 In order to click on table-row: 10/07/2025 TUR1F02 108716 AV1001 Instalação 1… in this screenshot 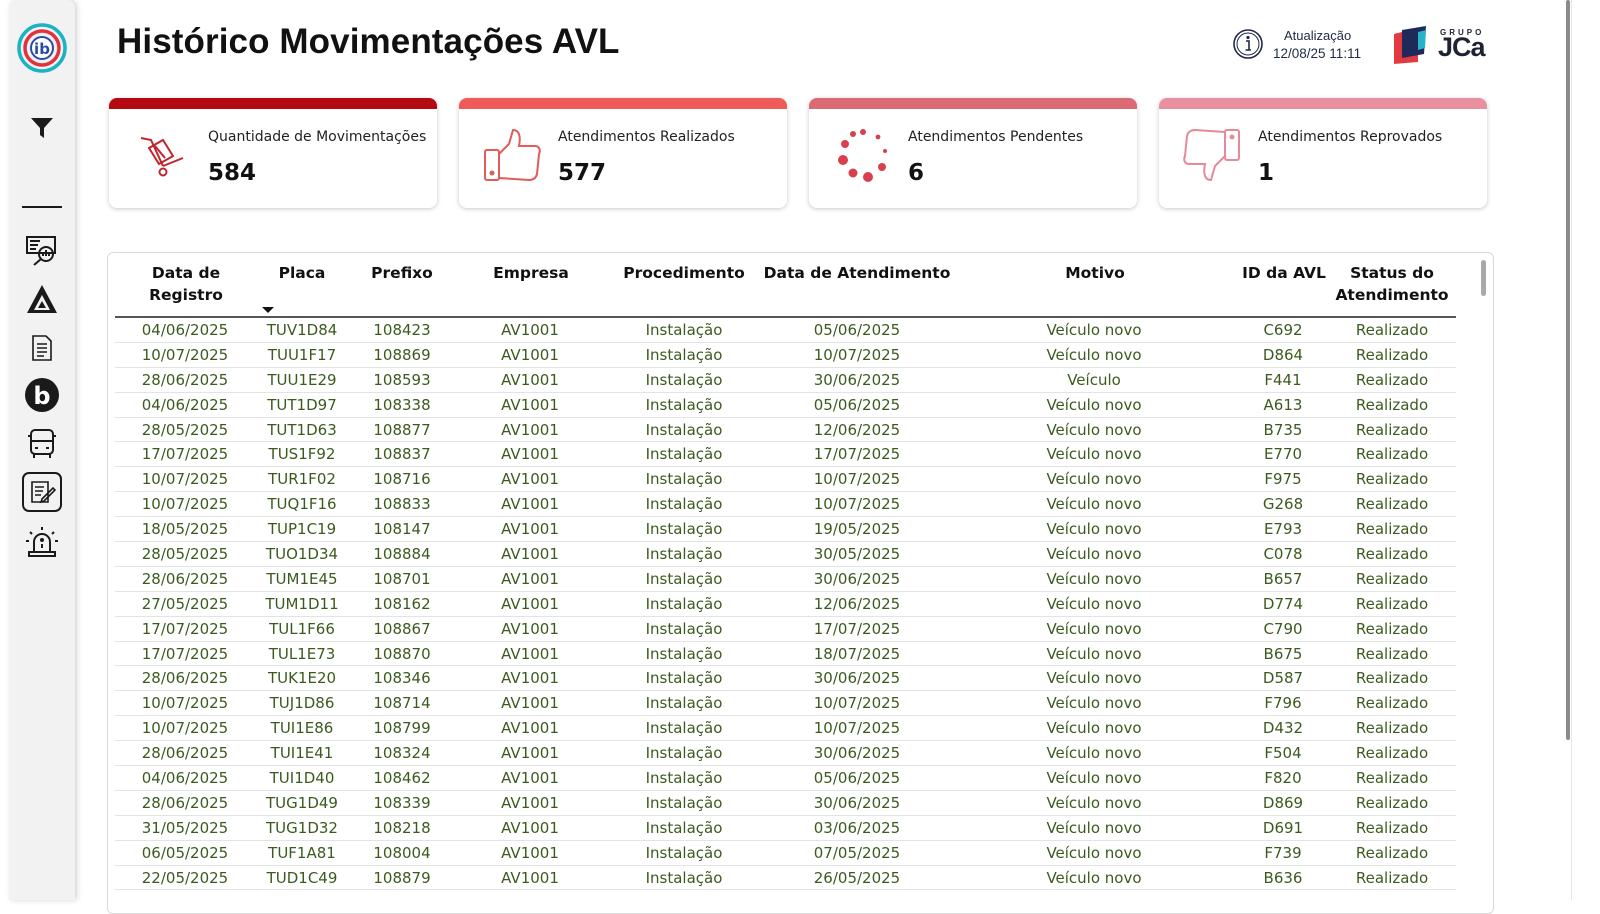, I will do `click(785, 480)`.